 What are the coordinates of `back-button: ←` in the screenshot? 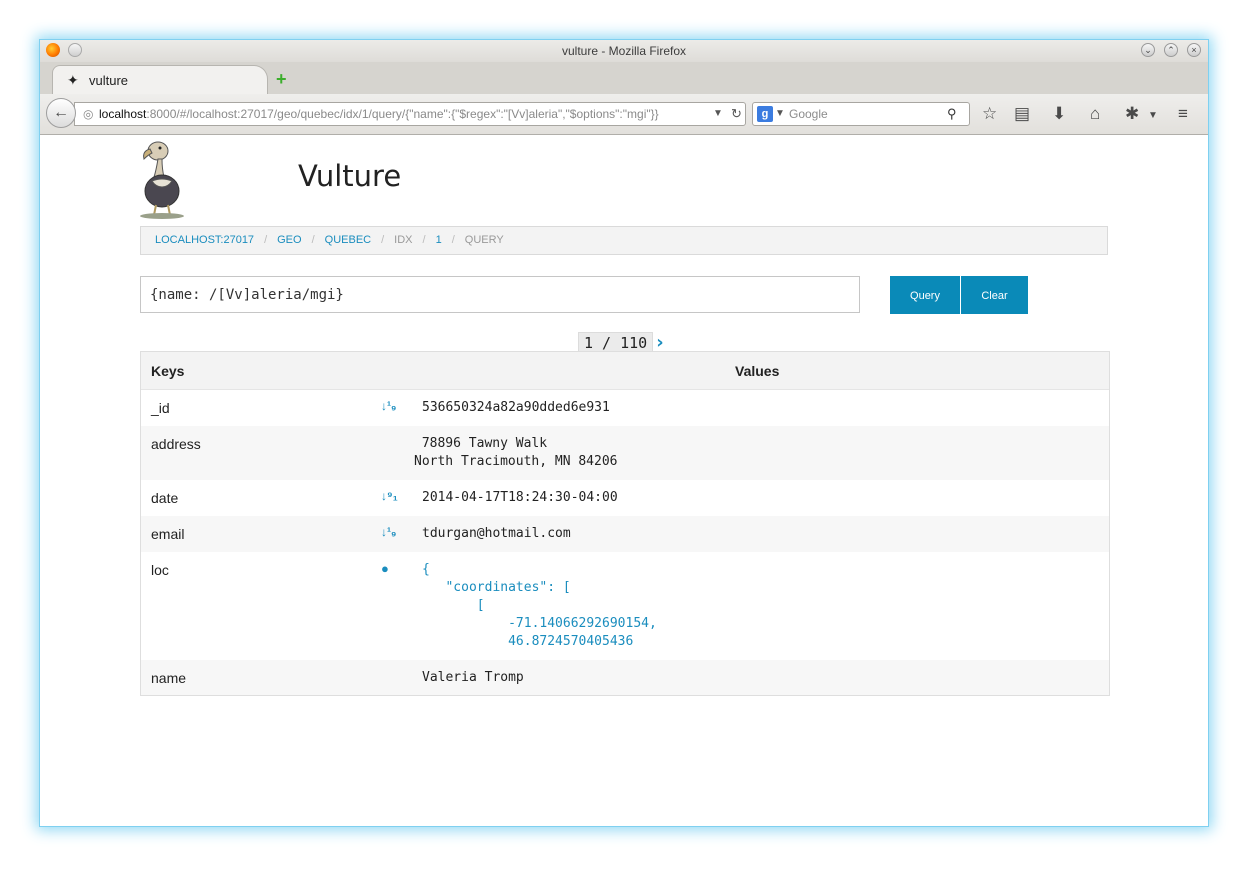 It's located at (61, 113).